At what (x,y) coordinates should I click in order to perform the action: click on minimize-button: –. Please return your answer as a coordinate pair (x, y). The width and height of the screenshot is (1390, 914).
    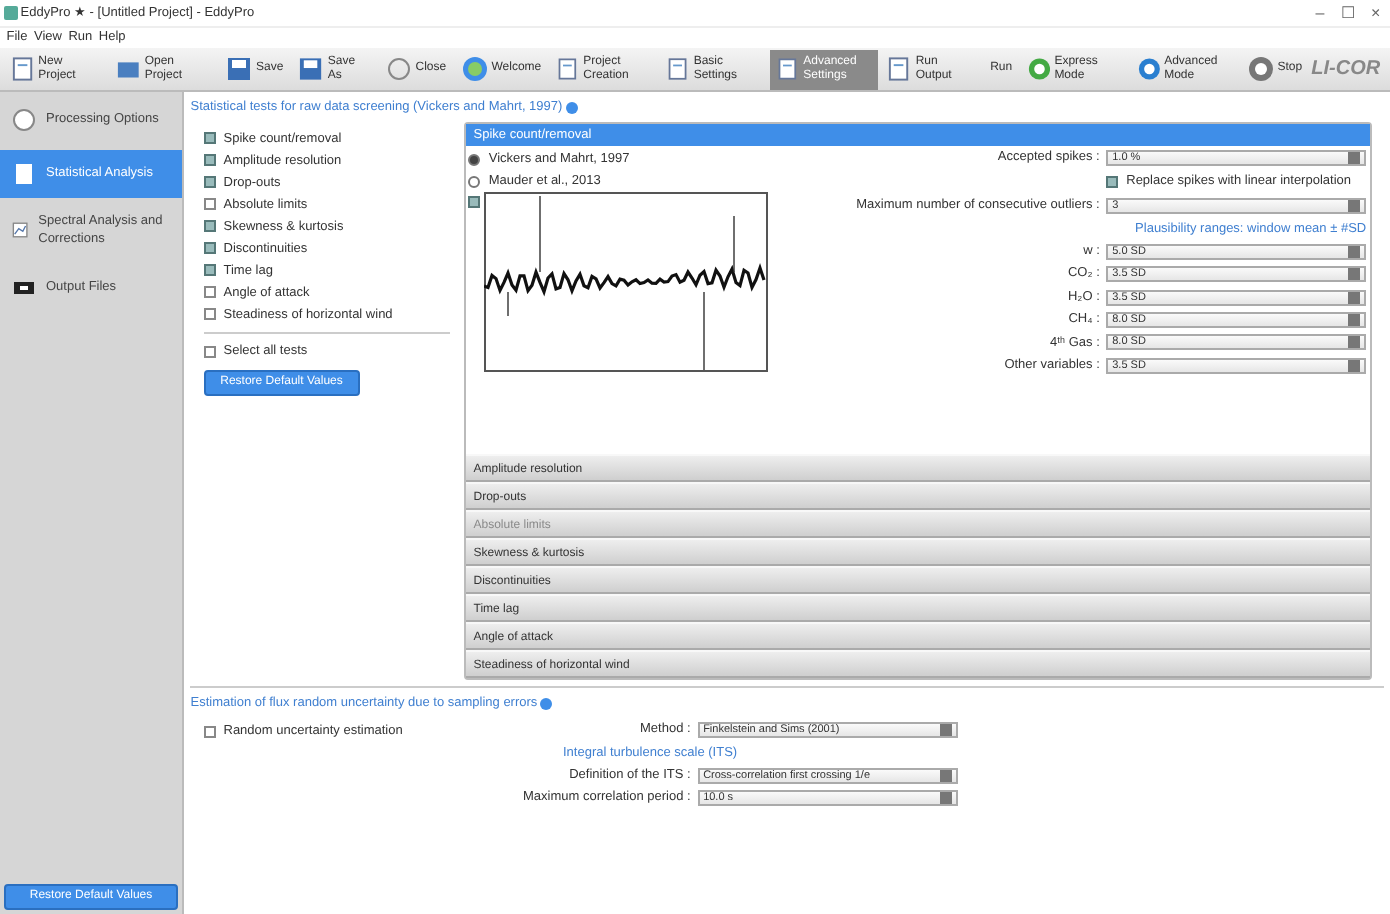
    Looking at the image, I should click on (1320, 13).